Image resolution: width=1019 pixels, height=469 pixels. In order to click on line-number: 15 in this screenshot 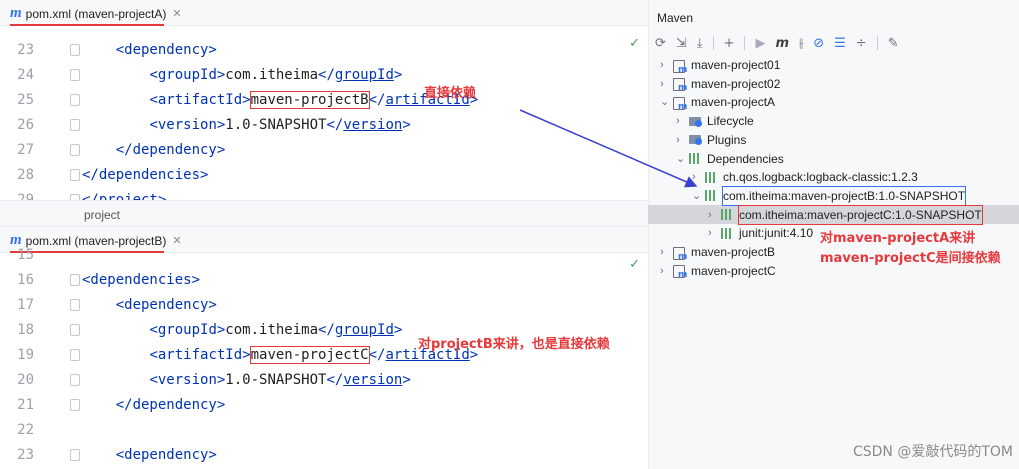, I will do `click(25, 255)`.